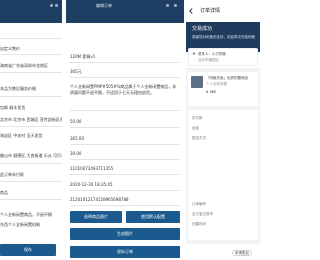 The height and width of the screenshot is (260, 320). I want to click on goods-price: ¥ 365, so click(211, 92).